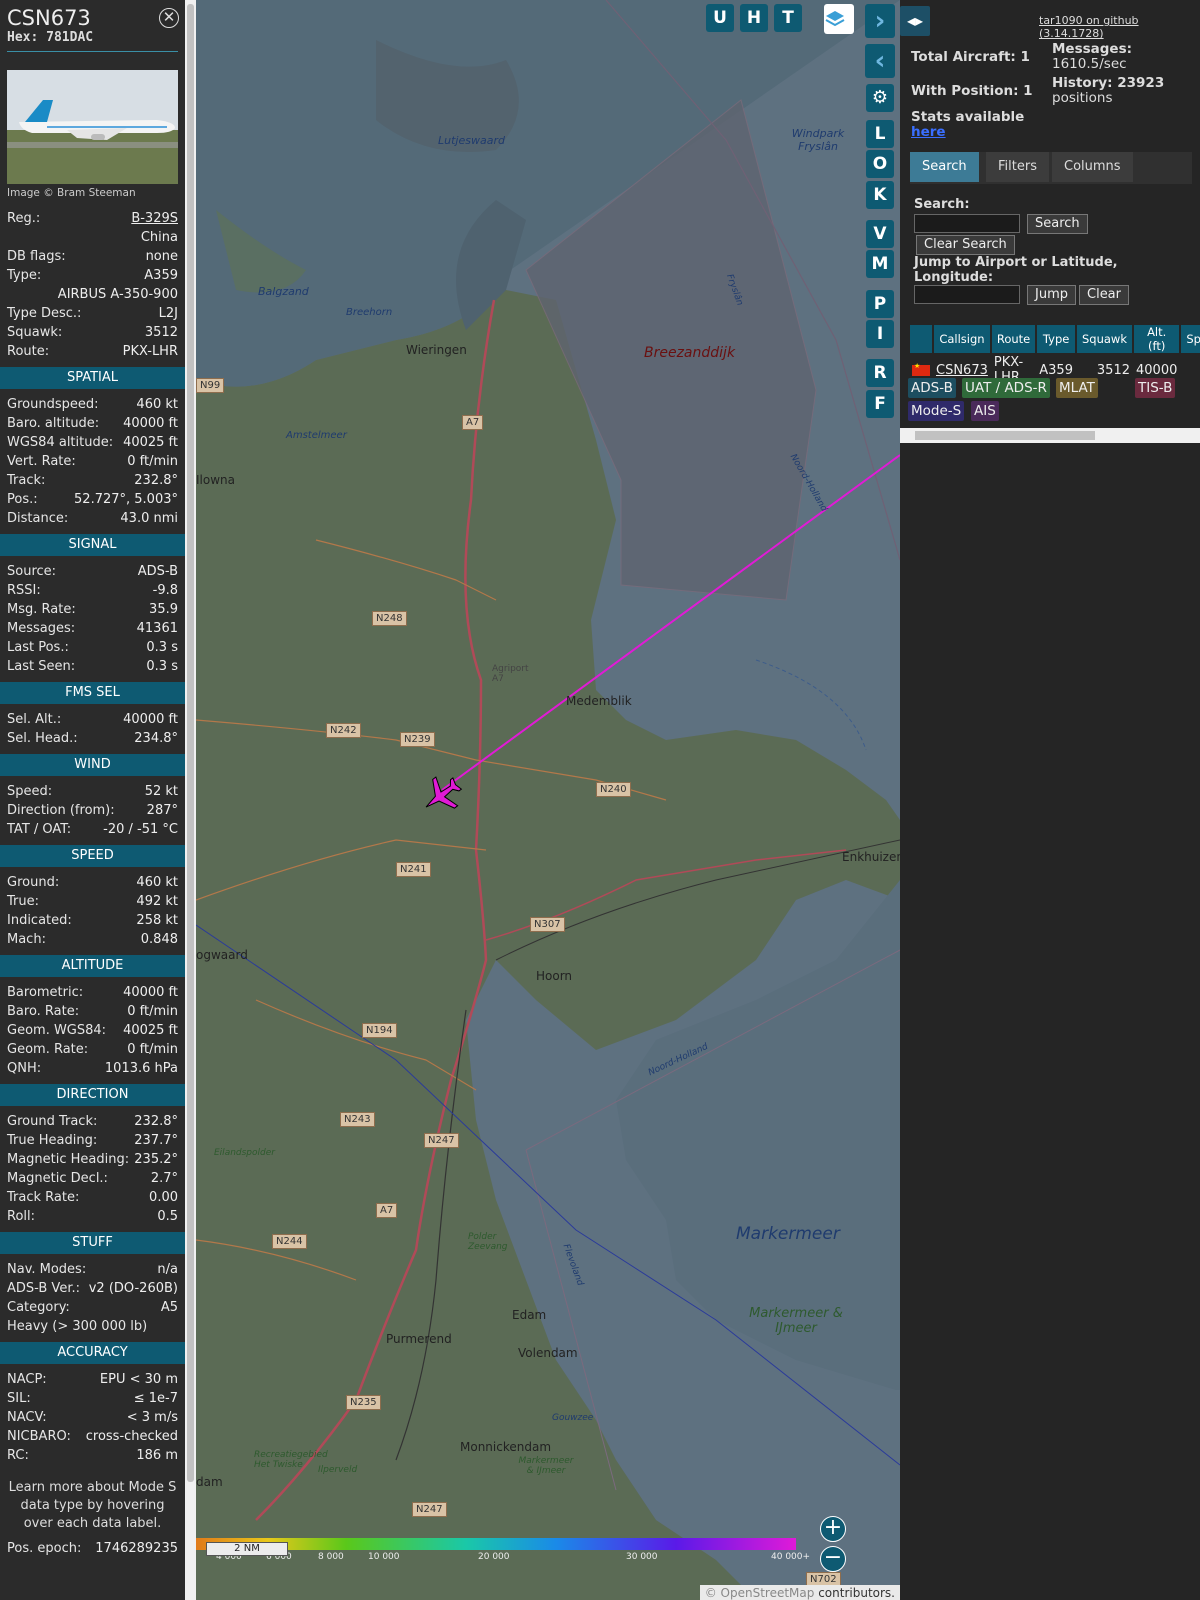 The image size is (1200, 1600). What do you see at coordinates (915, 21) in the screenshot?
I see `panel-toggle-icon: ◂▸` at bounding box center [915, 21].